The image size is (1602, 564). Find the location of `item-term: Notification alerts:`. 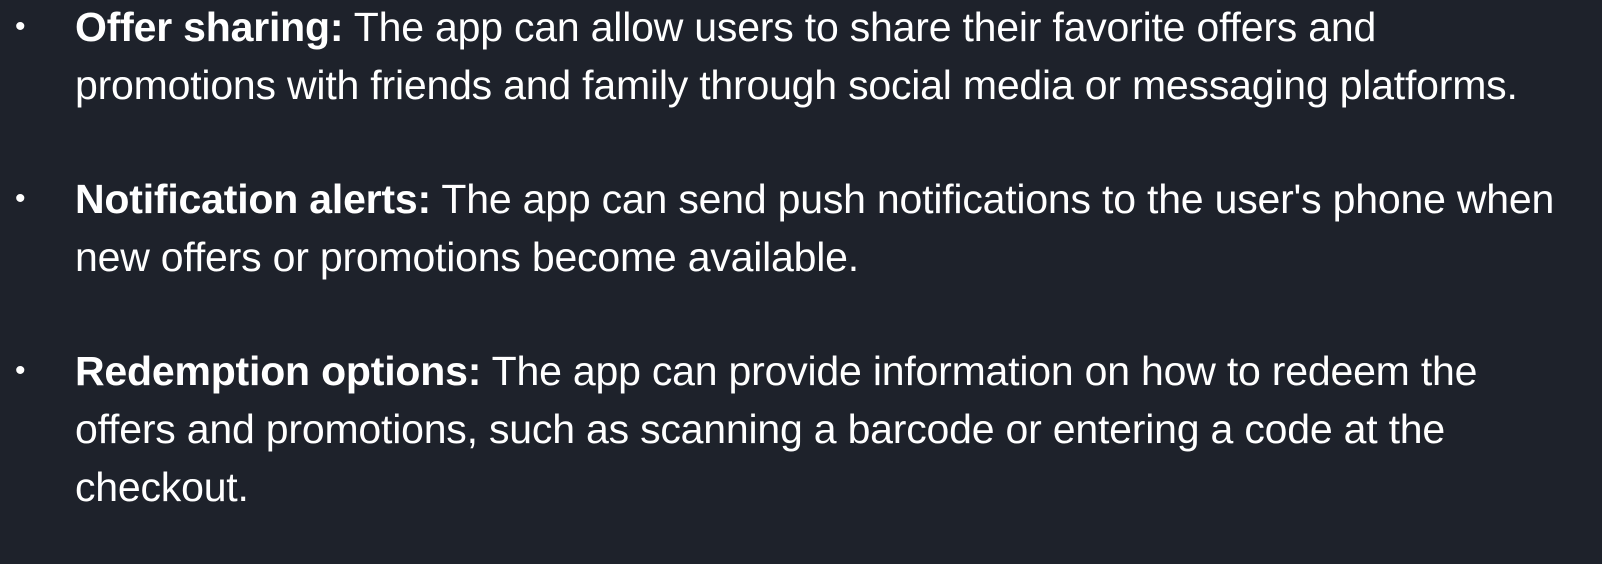

item-term: Notification alerts: is located at coordinates (253, 199).